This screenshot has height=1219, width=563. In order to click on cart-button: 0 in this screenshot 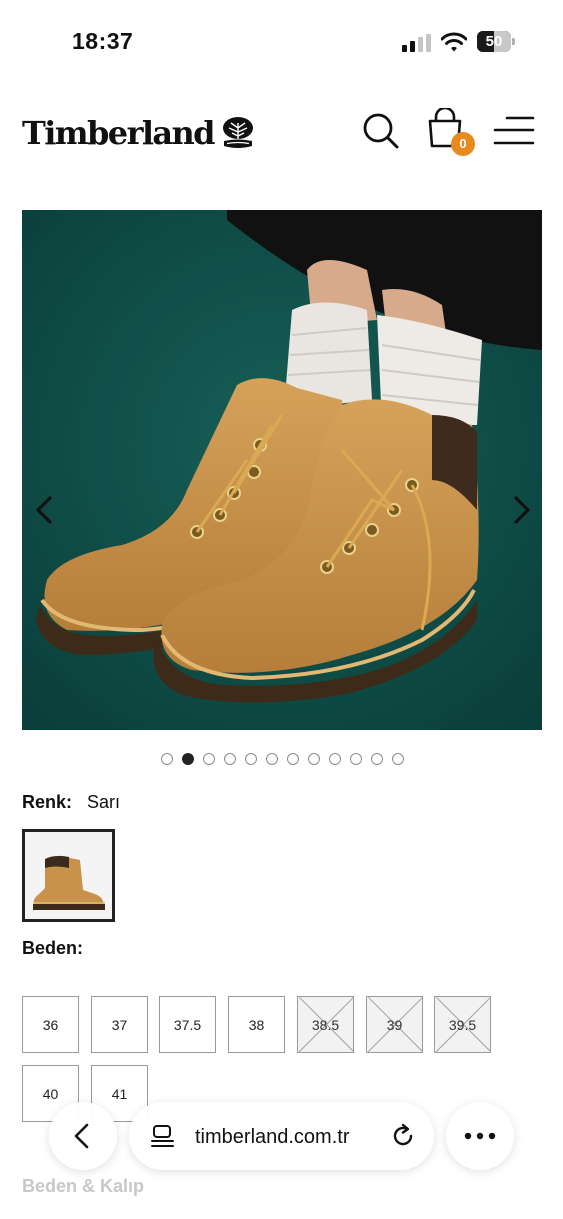, I will do `click(451, 131)`.